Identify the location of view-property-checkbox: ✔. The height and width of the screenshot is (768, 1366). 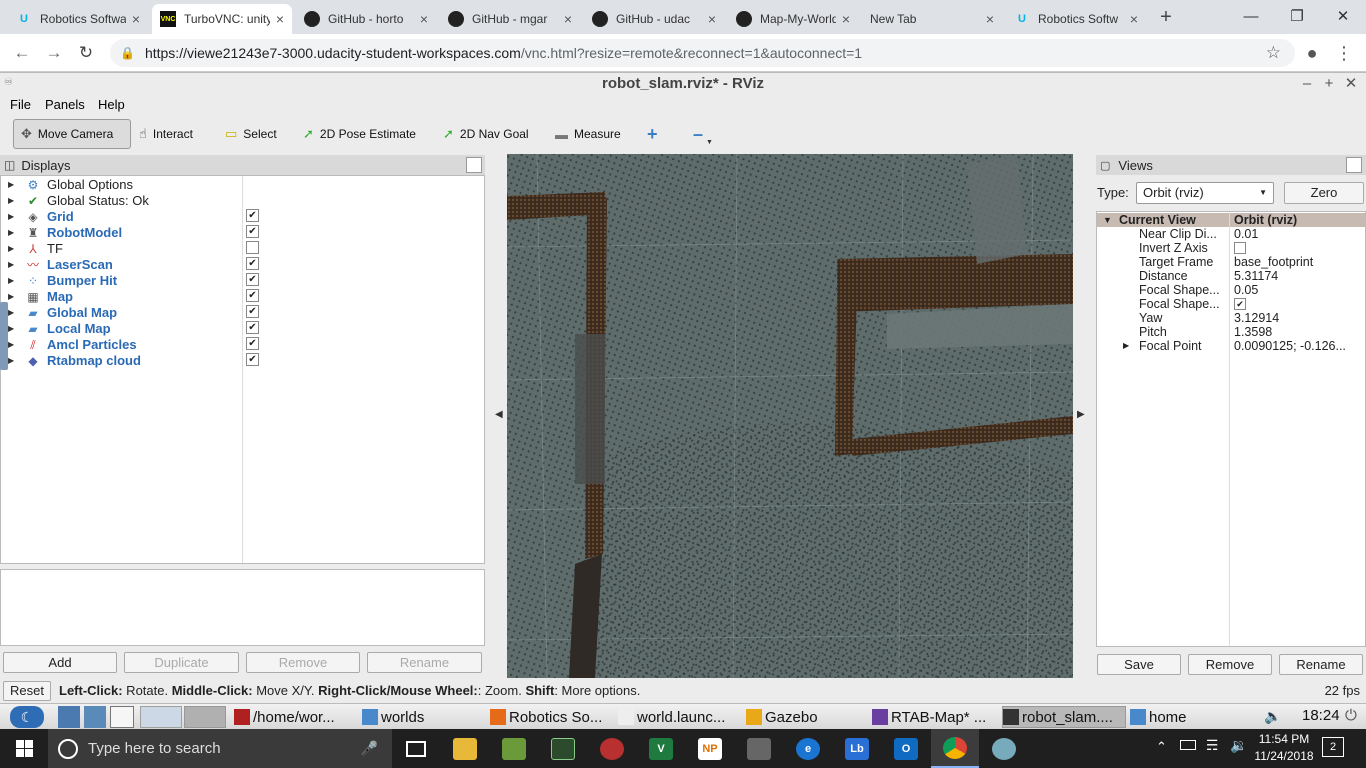
(1240, 304).